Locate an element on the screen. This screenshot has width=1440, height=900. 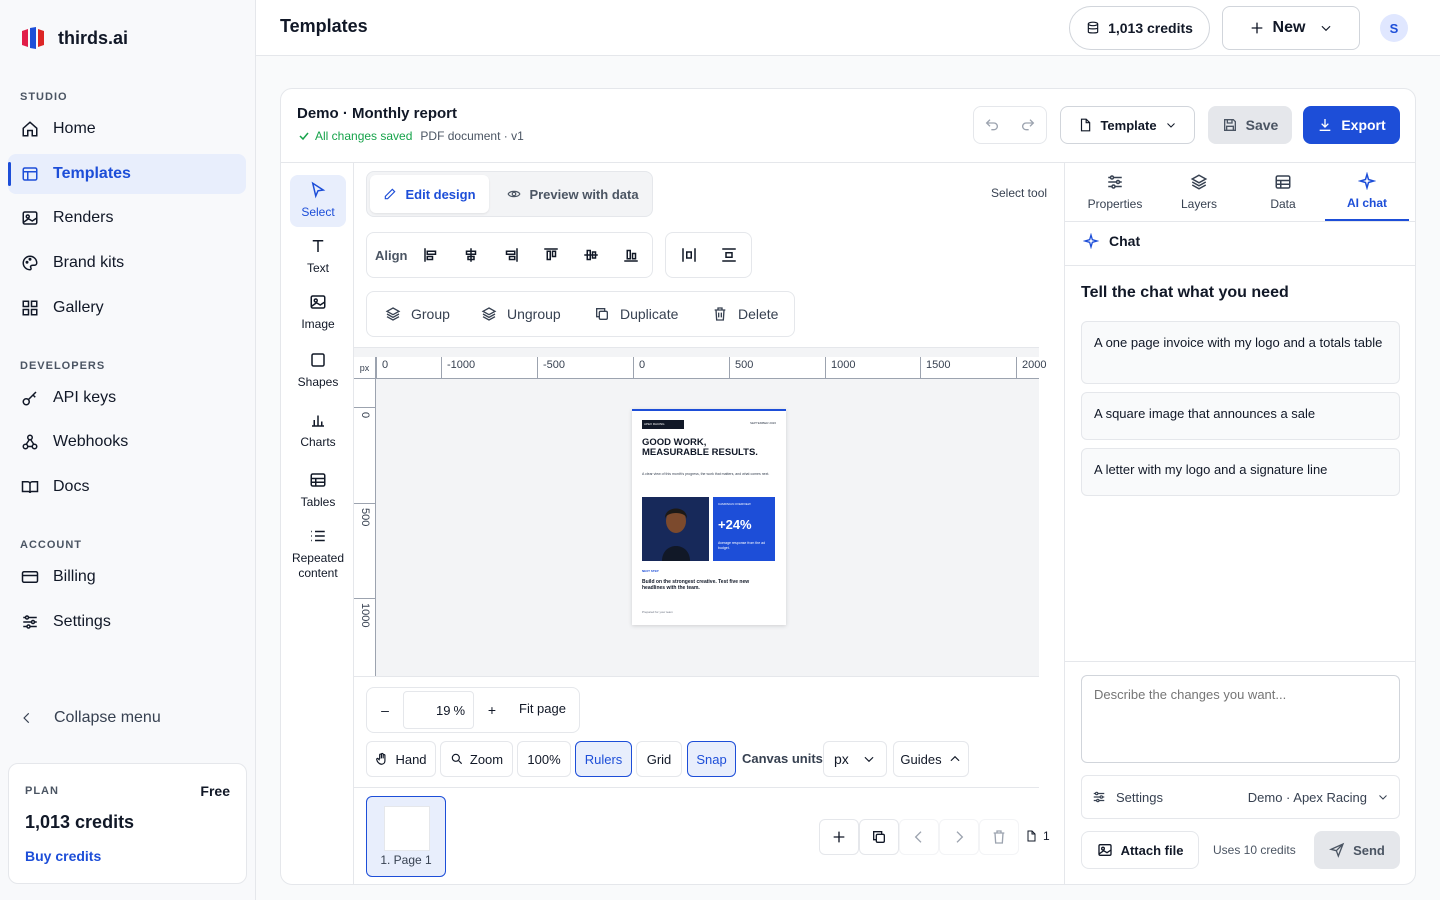
collapse-menu-button: Collapse menu is located at coordinates (90, 718).